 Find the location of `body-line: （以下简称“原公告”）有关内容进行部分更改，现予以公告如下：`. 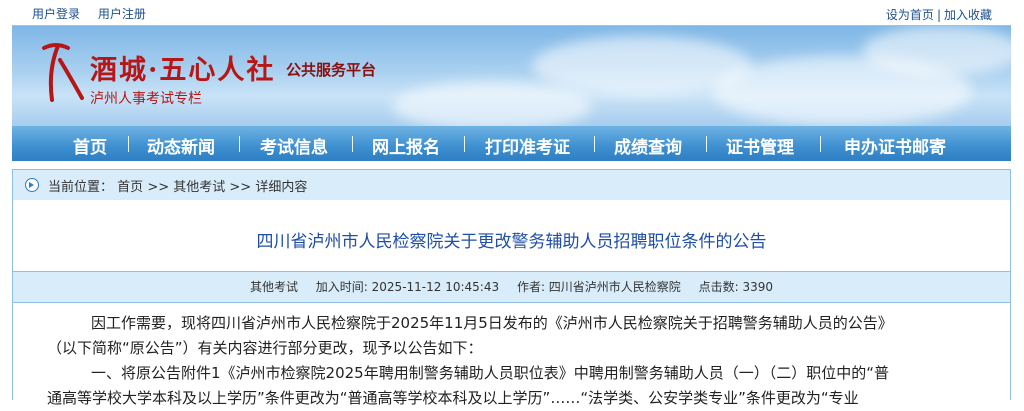

body-line: （以下简称“原公告”）有关内容进行部分更改，现予以公告如下： is located at coordinates (265, 348).